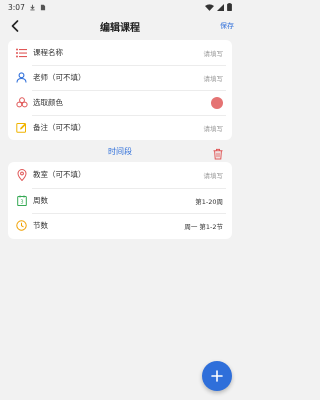 Image resolution: width=320 pixels, height=400 pixels. What do you see at coordinates (40, 200) in the screenshot?
I see `weeks-label: 周数` at bounding box center [40, 200].